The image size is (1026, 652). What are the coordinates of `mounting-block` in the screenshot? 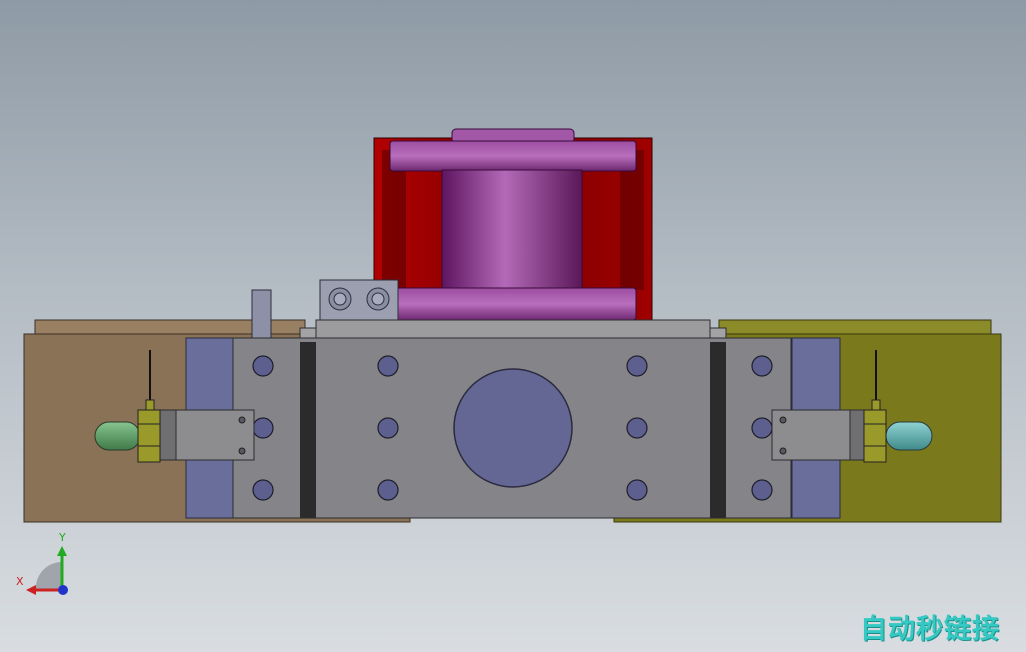 It's located at (359, 300).